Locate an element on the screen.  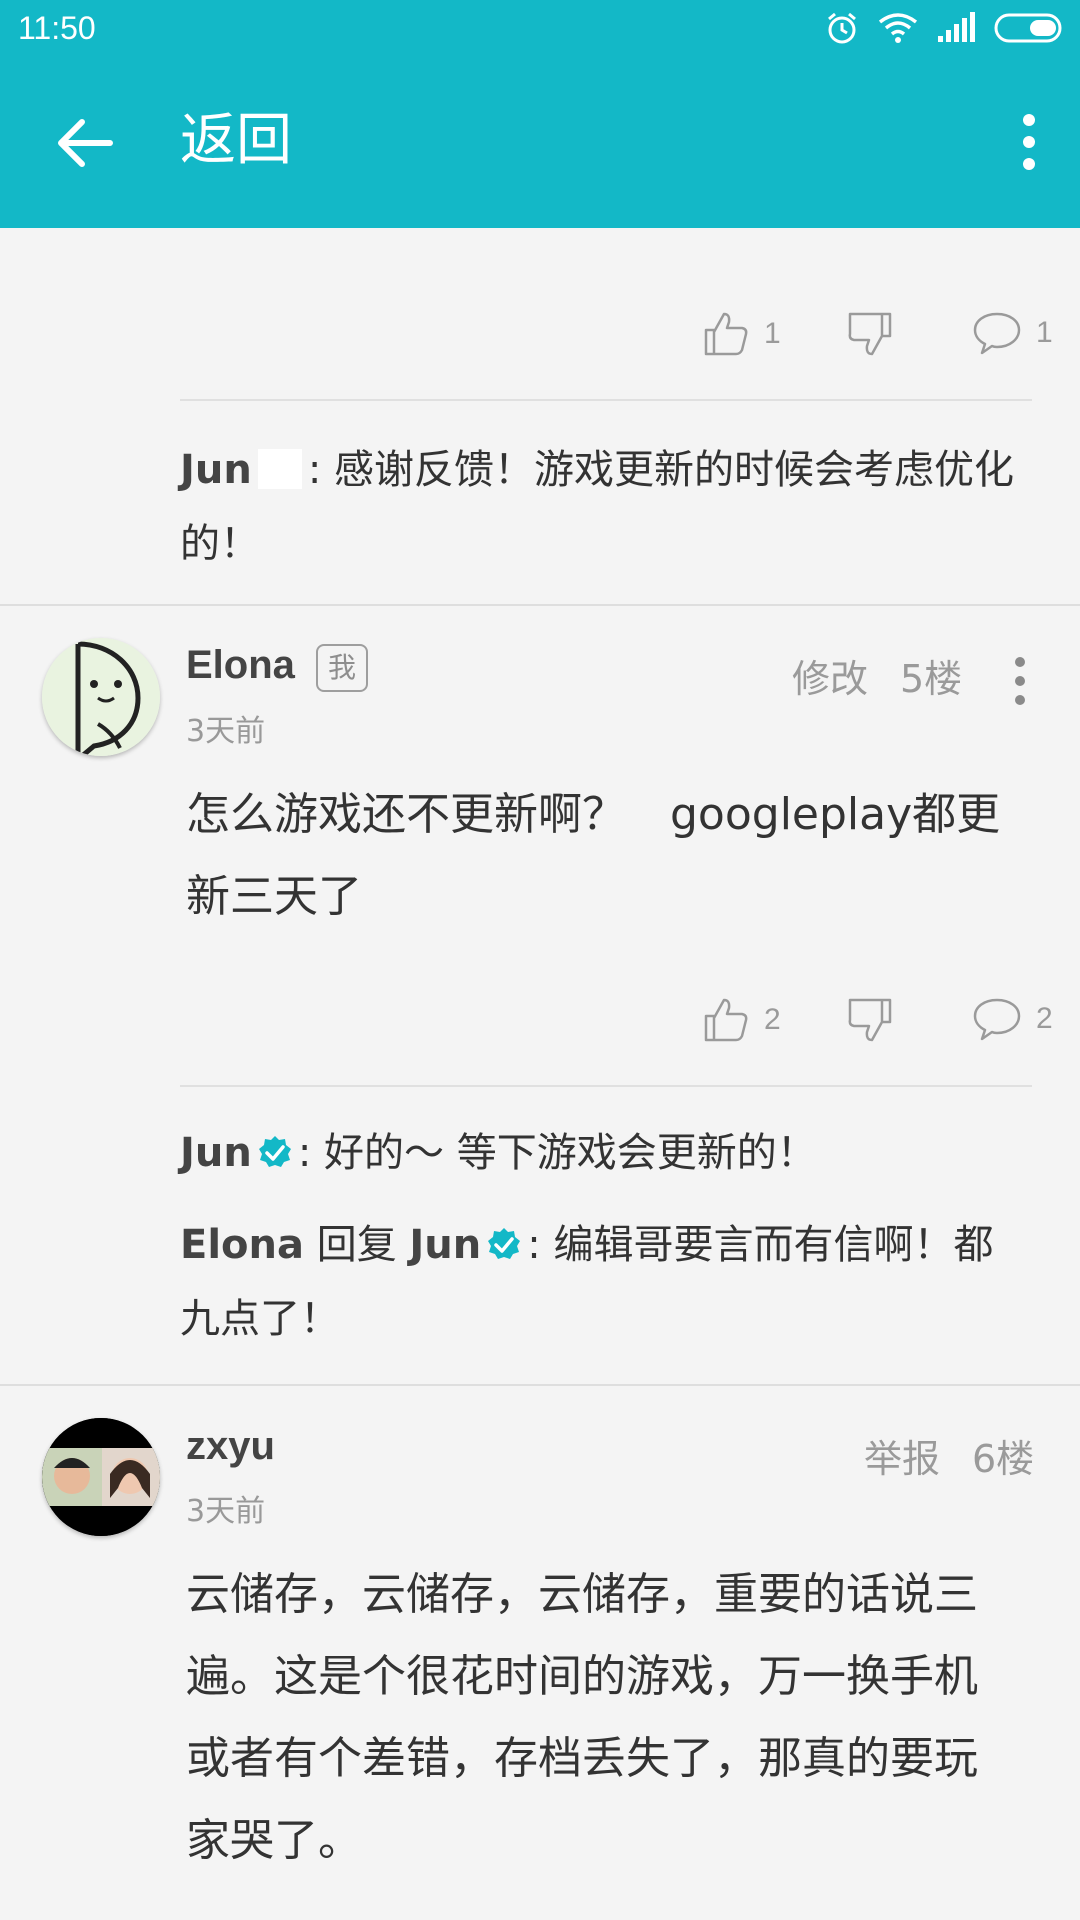
reply-target: Jun is located at coordinates (445, 1245).